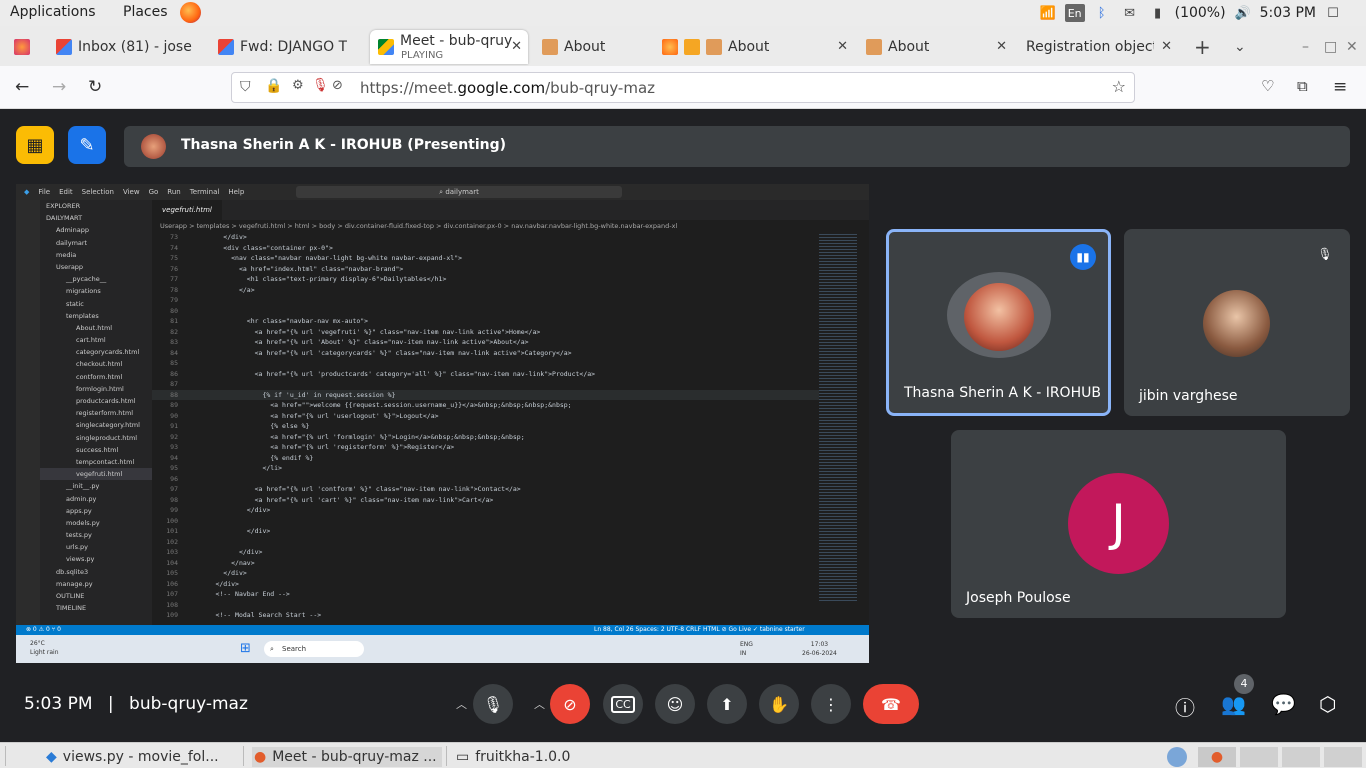 This screenshot has width=1366, height=768. What do you see at coordinates (493, 704) in the screenshot?
I see `microphone-button: 🎙` at bounding box center [493, 704].